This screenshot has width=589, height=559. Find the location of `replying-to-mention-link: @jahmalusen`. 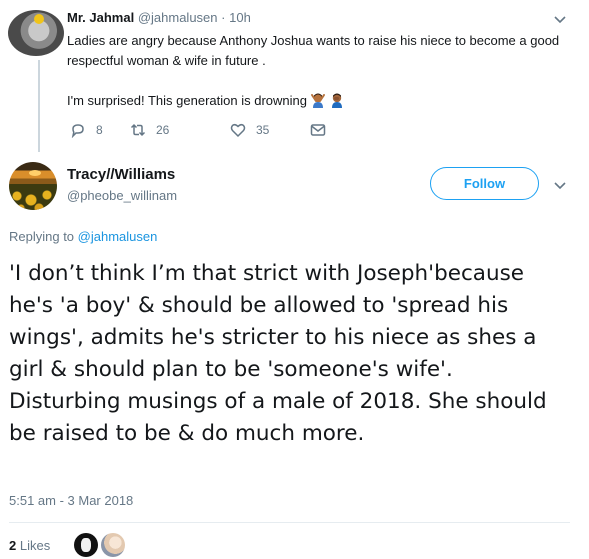

replying-to-mention-link: @jahmalusen is located at coordinates (118, 236).